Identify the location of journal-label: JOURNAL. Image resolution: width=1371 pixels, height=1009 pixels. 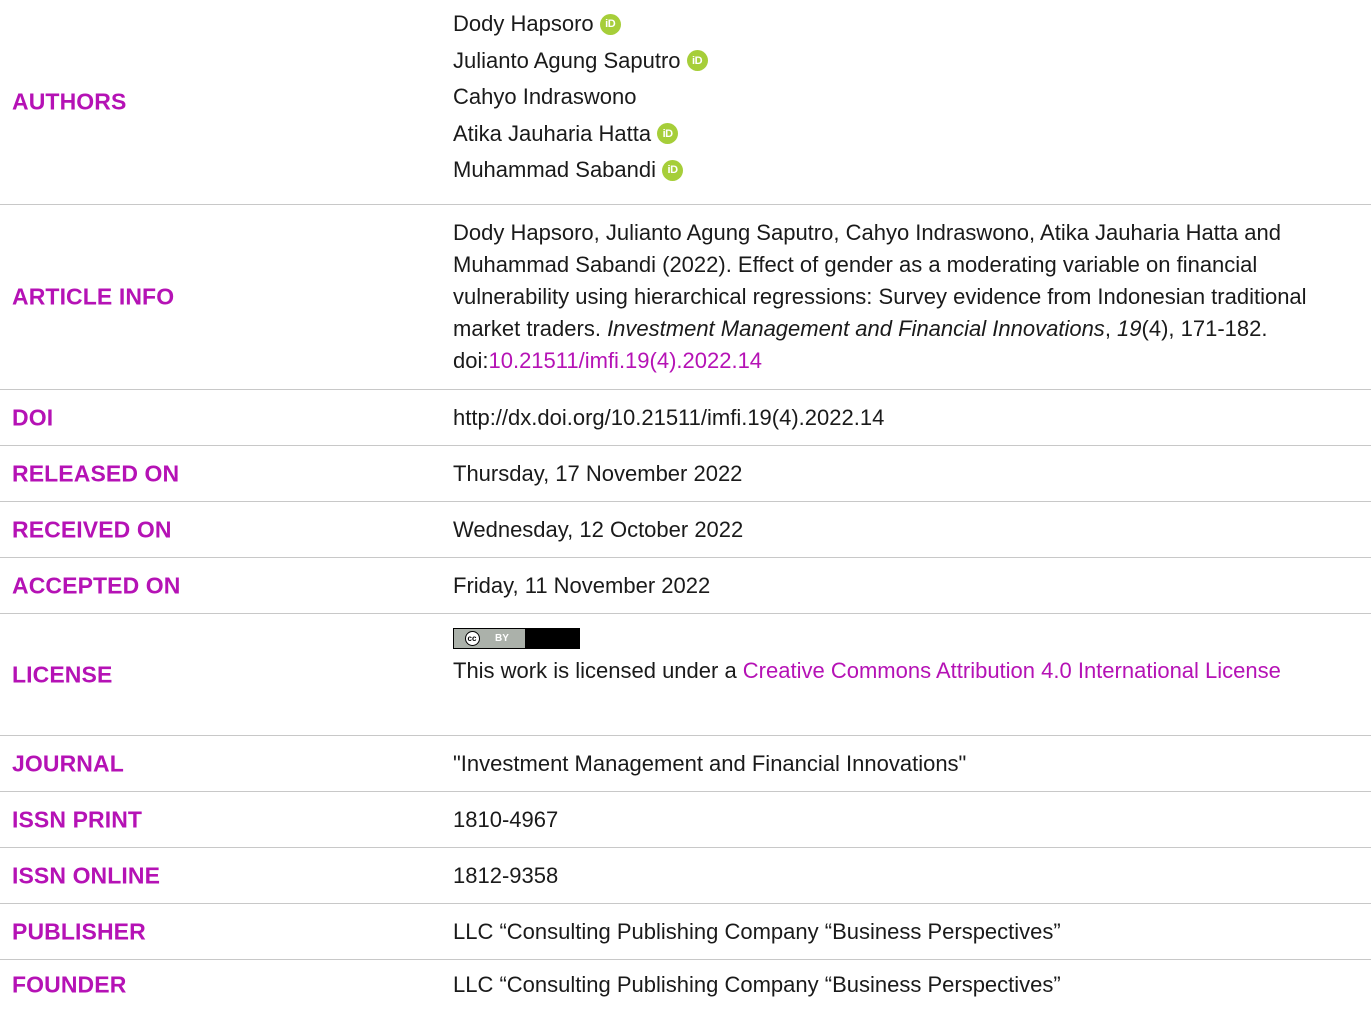
(68, 763).